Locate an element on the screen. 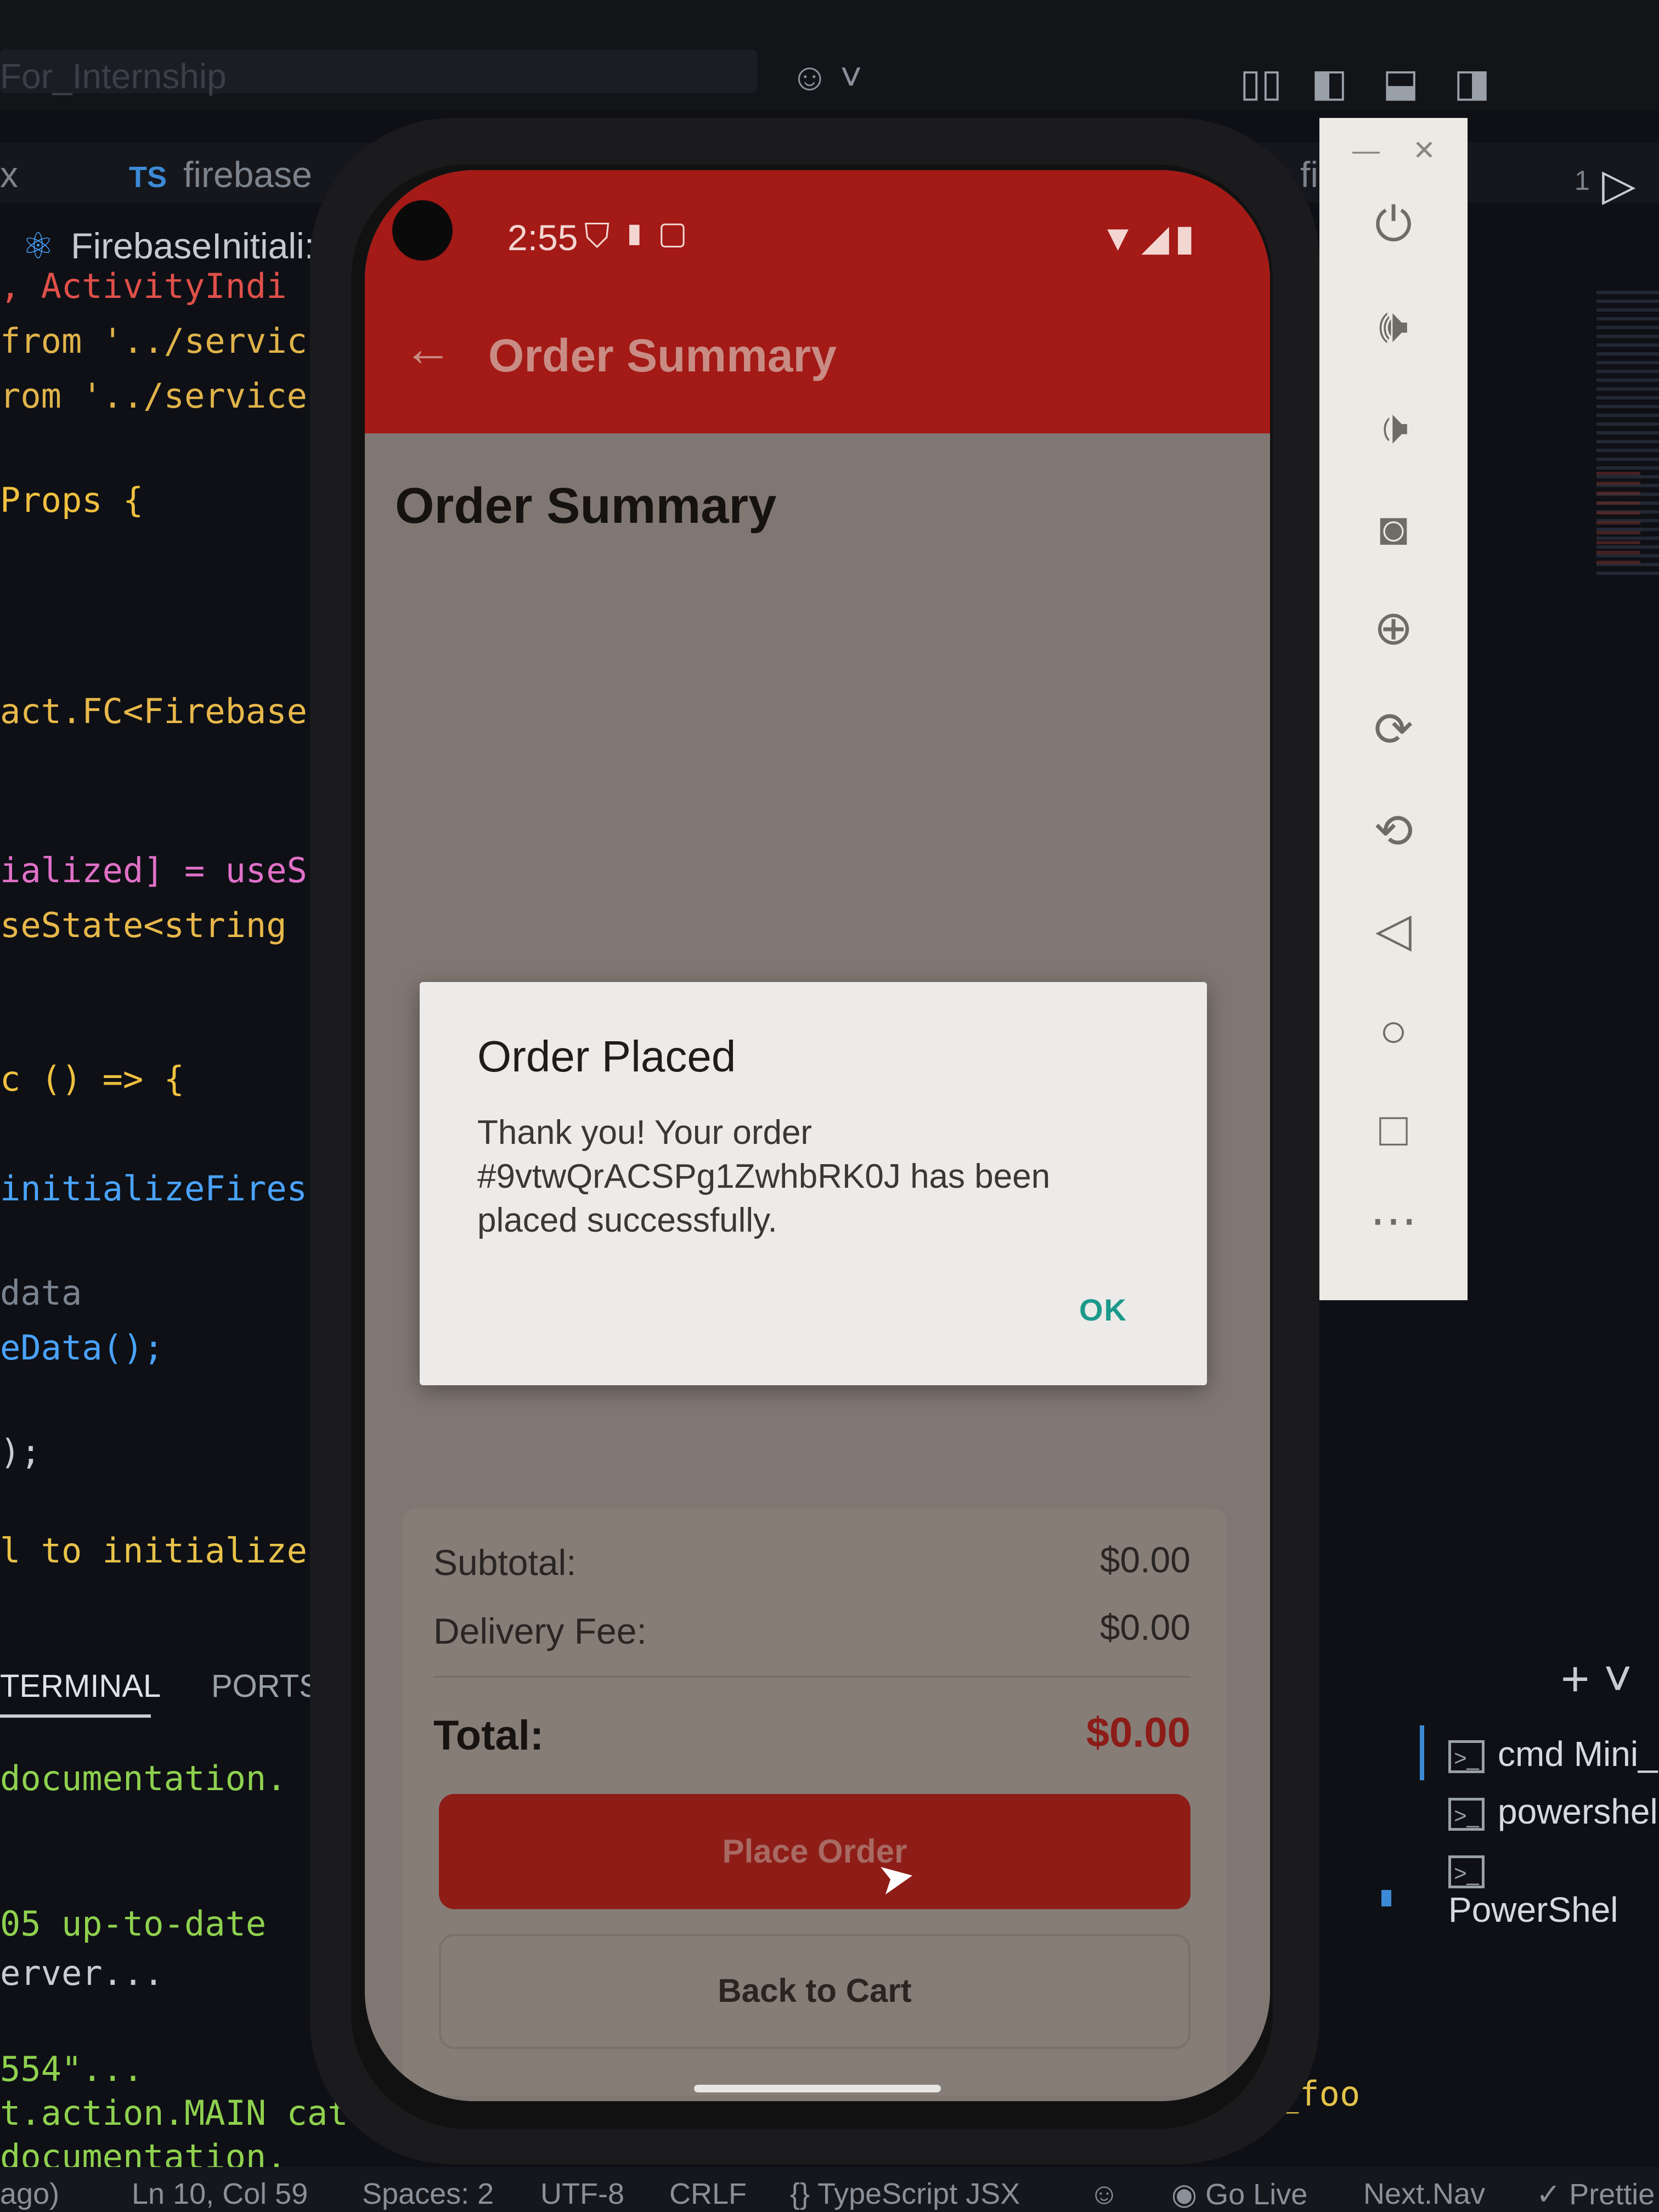 This screenshot has width=1659, height=2212. terminal-list-item: >_PowerShel is located at coordinates (1554, 1889).